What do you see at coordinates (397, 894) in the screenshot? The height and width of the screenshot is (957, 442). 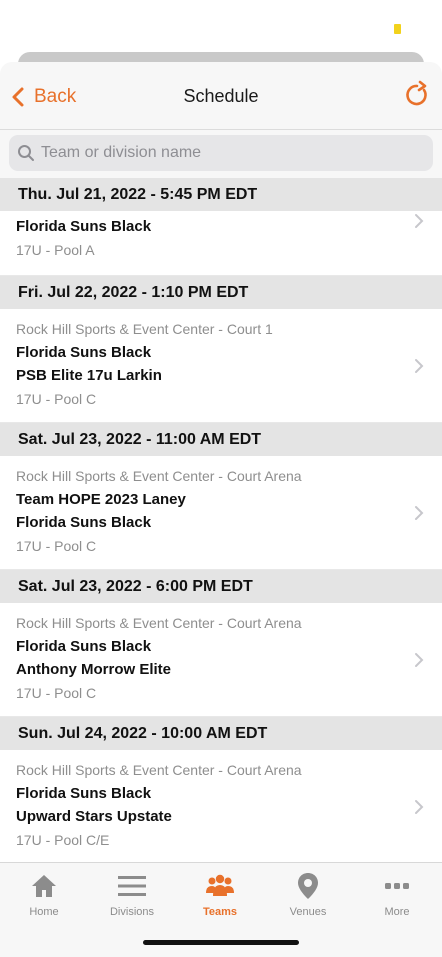 I see `tab-more: More` at bounding box center [397, 894].